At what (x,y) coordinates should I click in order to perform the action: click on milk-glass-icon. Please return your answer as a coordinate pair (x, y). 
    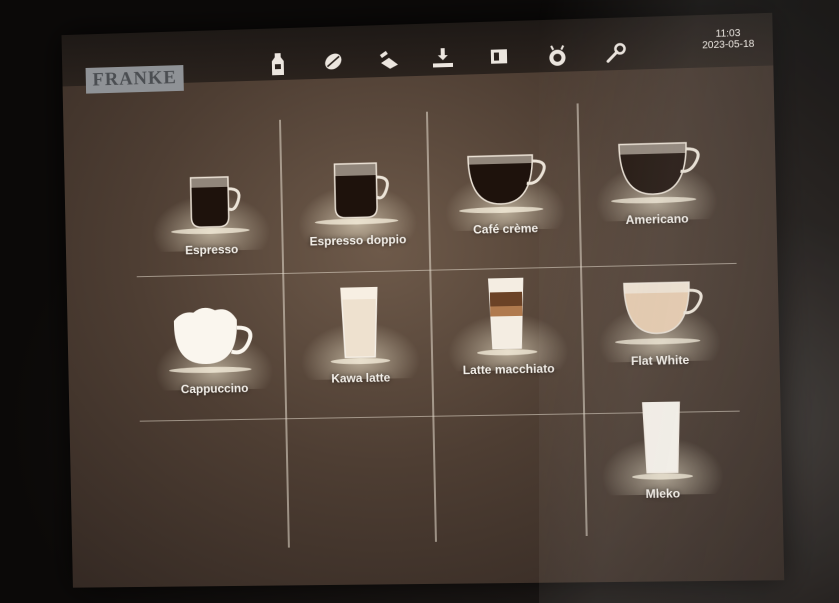
    Looking at the image, I should click on (662, 440).